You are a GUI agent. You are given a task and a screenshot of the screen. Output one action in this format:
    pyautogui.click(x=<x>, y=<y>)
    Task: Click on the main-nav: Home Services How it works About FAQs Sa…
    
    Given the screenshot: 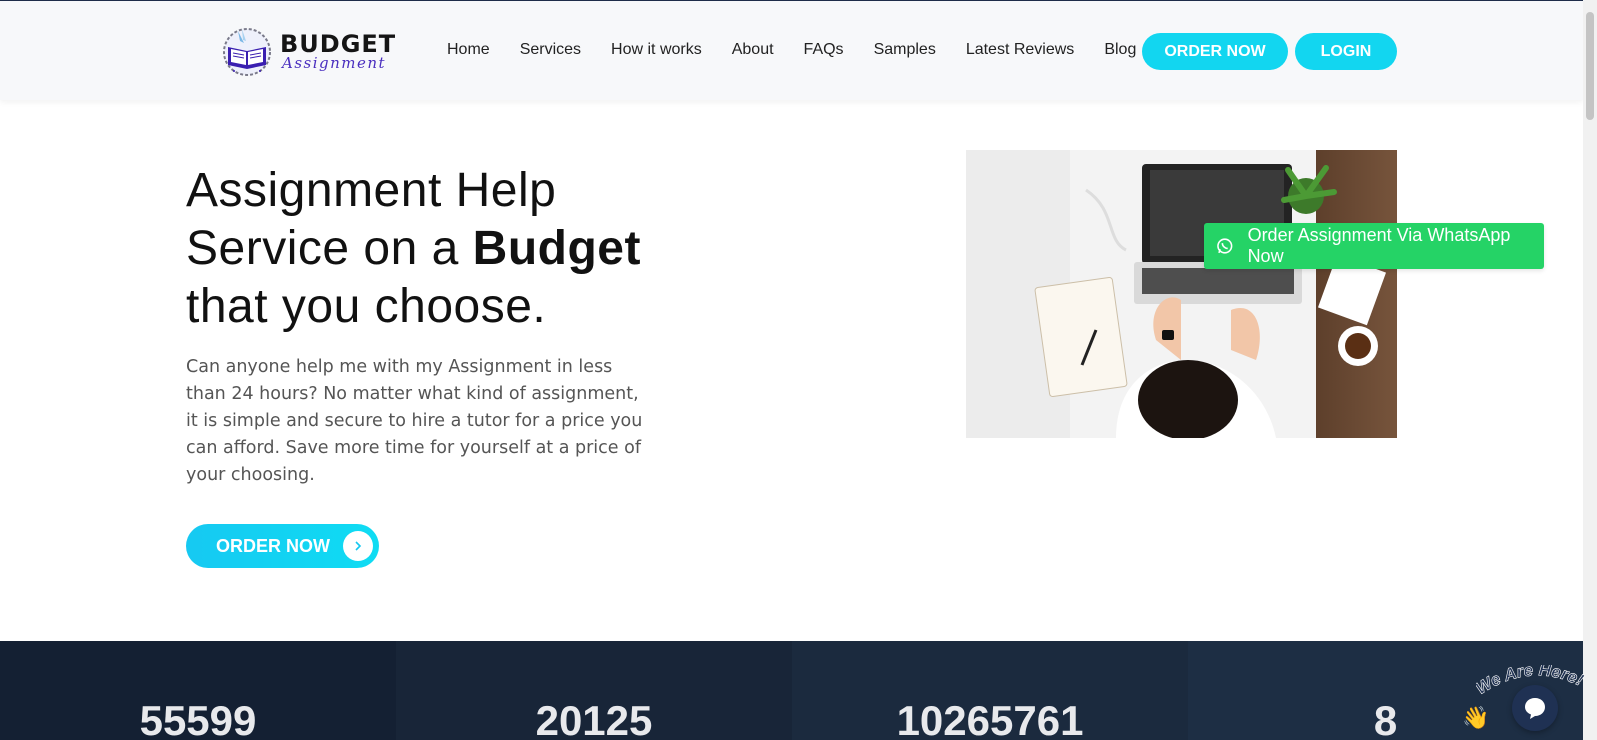 What is the action you would take?
    pyautogui.click(x=791, y=50)
    